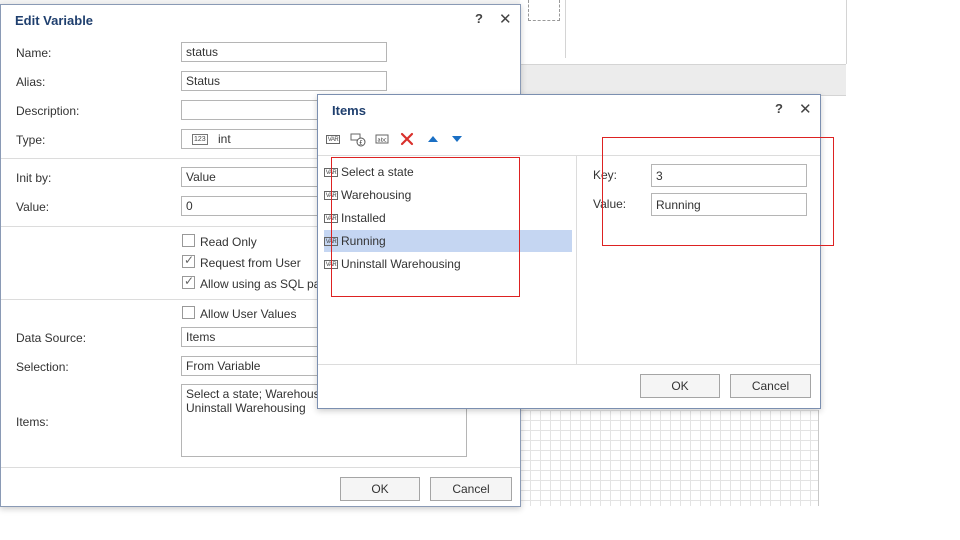 The height and width of the screenshot is (540, 960). Describe the element at coordinates (54, 20) in the screenshot. I see `dialog-title: Edit Variable` at that location.